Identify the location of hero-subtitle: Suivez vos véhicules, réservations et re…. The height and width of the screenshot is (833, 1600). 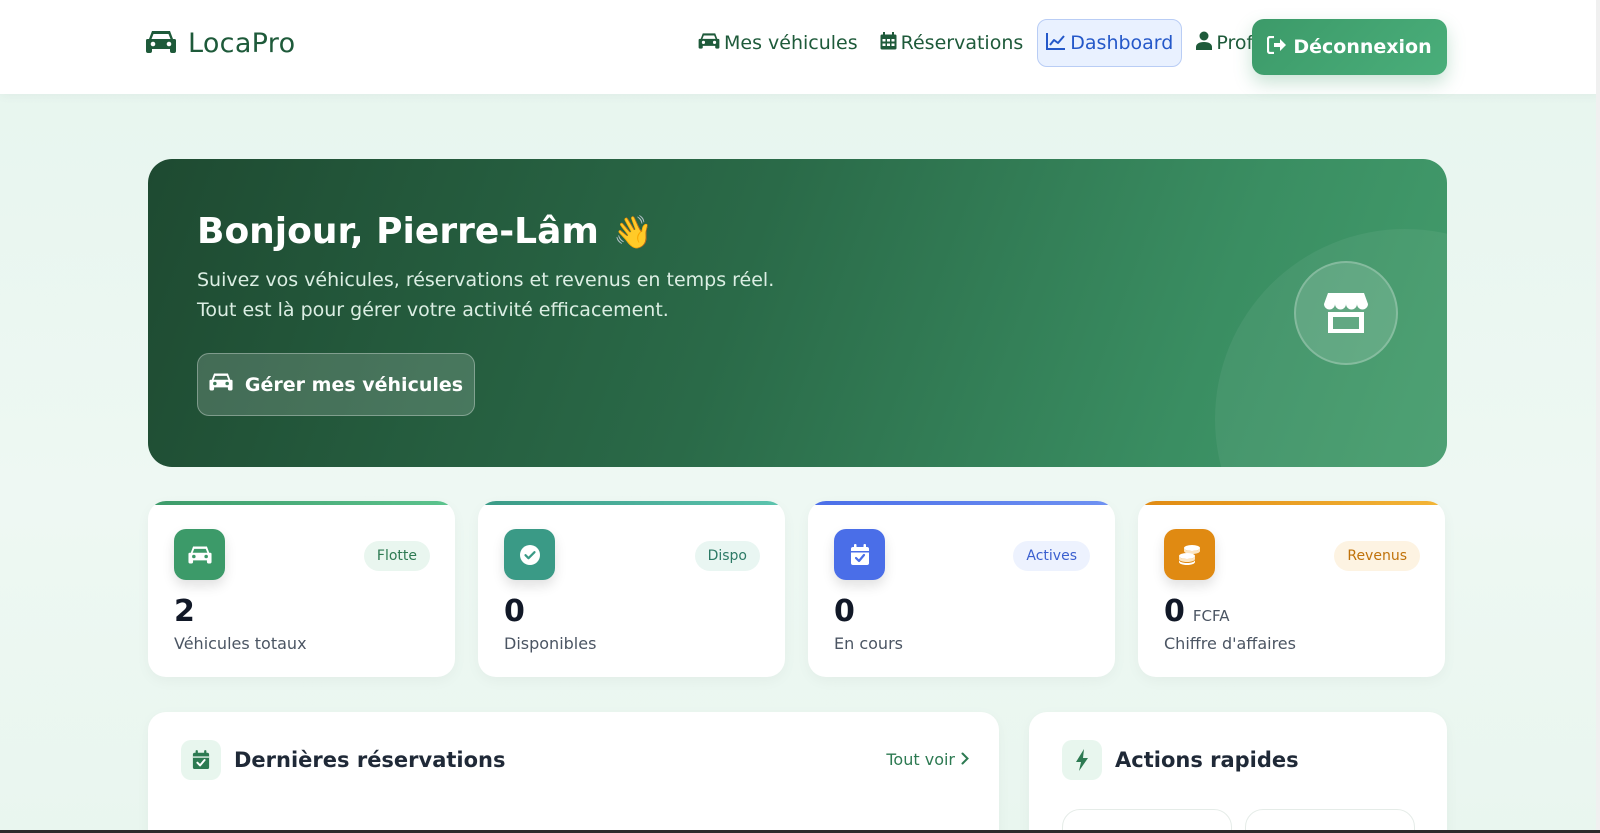
(486, 295).